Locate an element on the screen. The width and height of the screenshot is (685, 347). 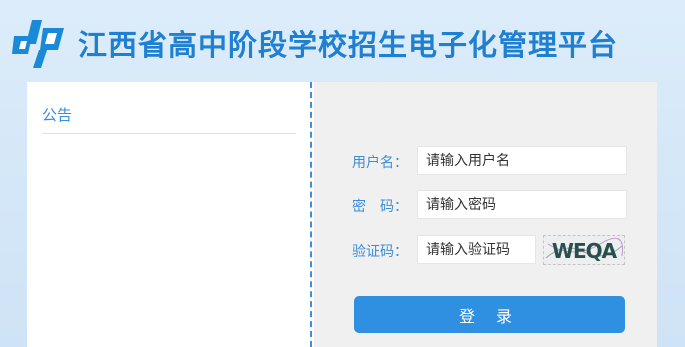
username-label: 用户名： is located at coordinates (380, 163).